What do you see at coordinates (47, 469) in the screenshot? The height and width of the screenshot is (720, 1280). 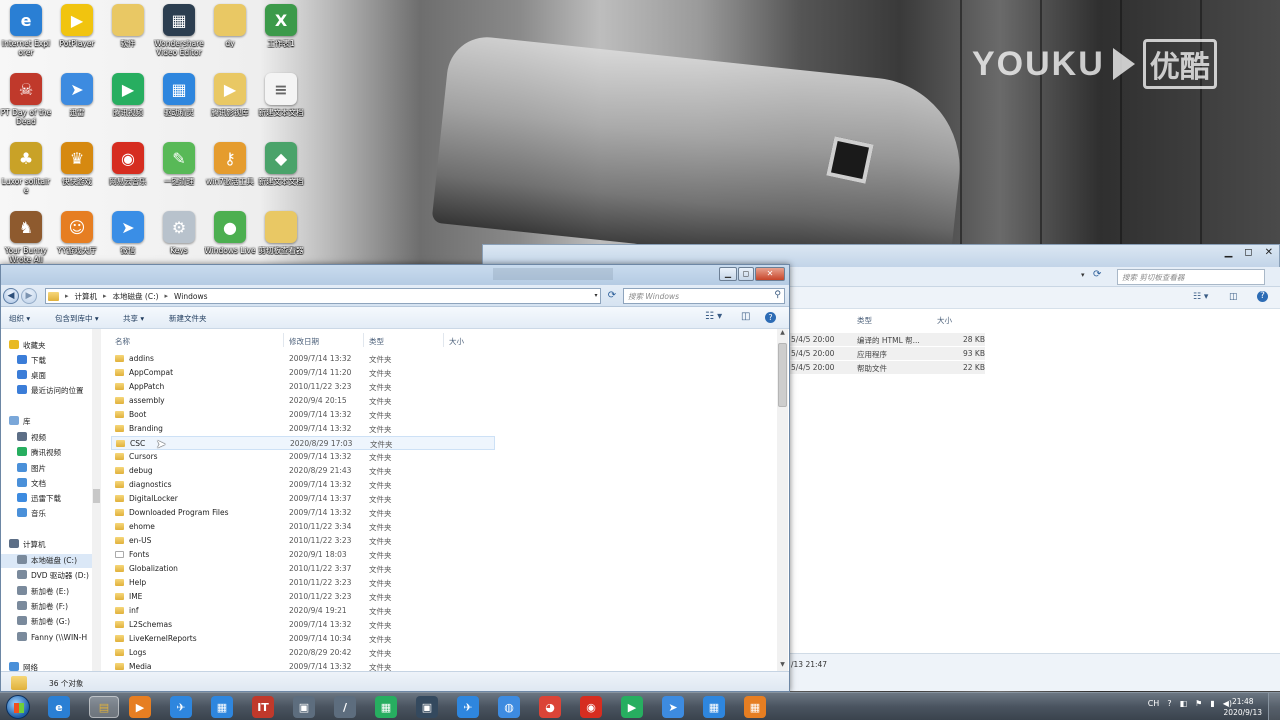 I see `nav-item: 图片` at bounding box center [47, 469].